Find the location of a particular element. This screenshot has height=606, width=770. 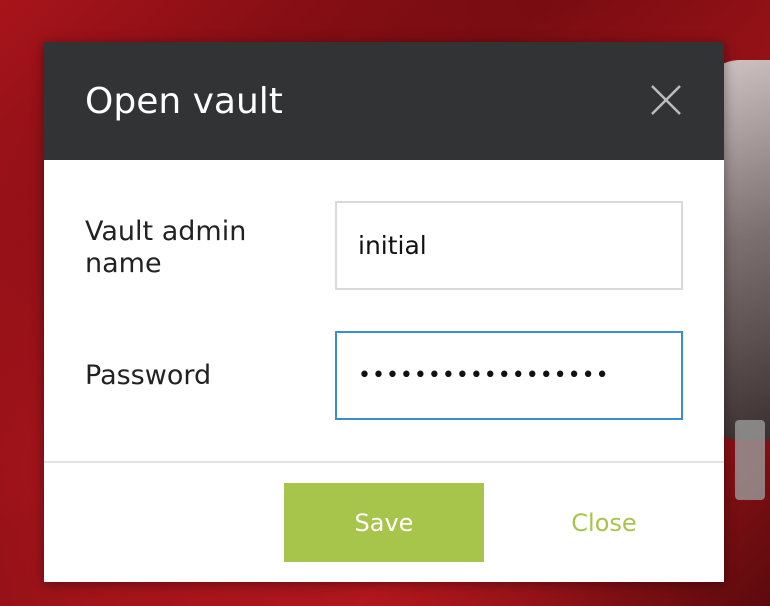

vault-admin-name-label: Vault admin name is located at coordinates (166, 247).